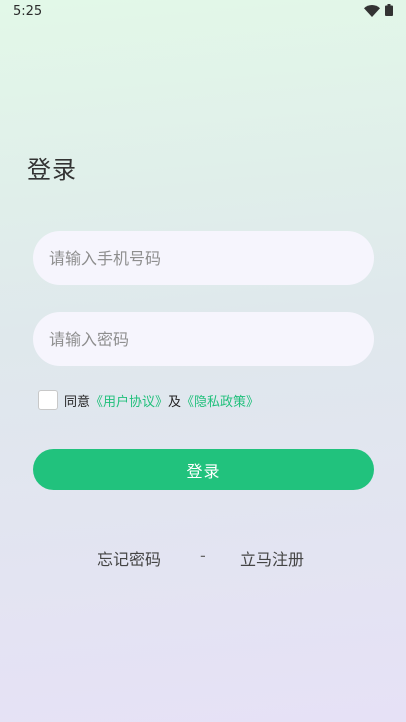 The height and width of the screenshot is (722, 406). I want to click on forgot-password-link: 忘记密码, so click(129, 558).